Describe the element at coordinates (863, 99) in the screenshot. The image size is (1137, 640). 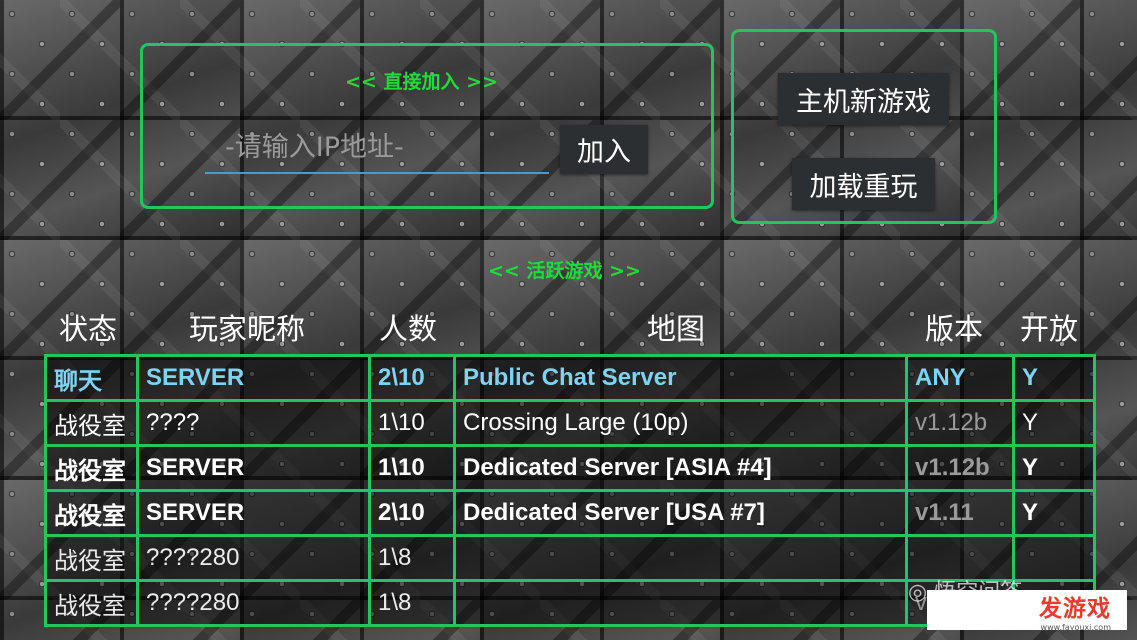
I see `host-new-game-button: 主机新游戏` at that location.